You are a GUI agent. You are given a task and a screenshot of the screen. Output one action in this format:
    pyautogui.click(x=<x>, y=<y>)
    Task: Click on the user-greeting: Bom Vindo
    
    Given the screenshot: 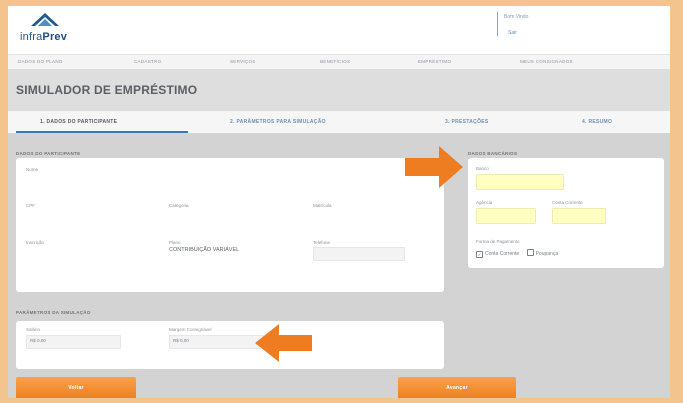 What is the action you would take?
    pyautogui.click(x=516, y=17)
    